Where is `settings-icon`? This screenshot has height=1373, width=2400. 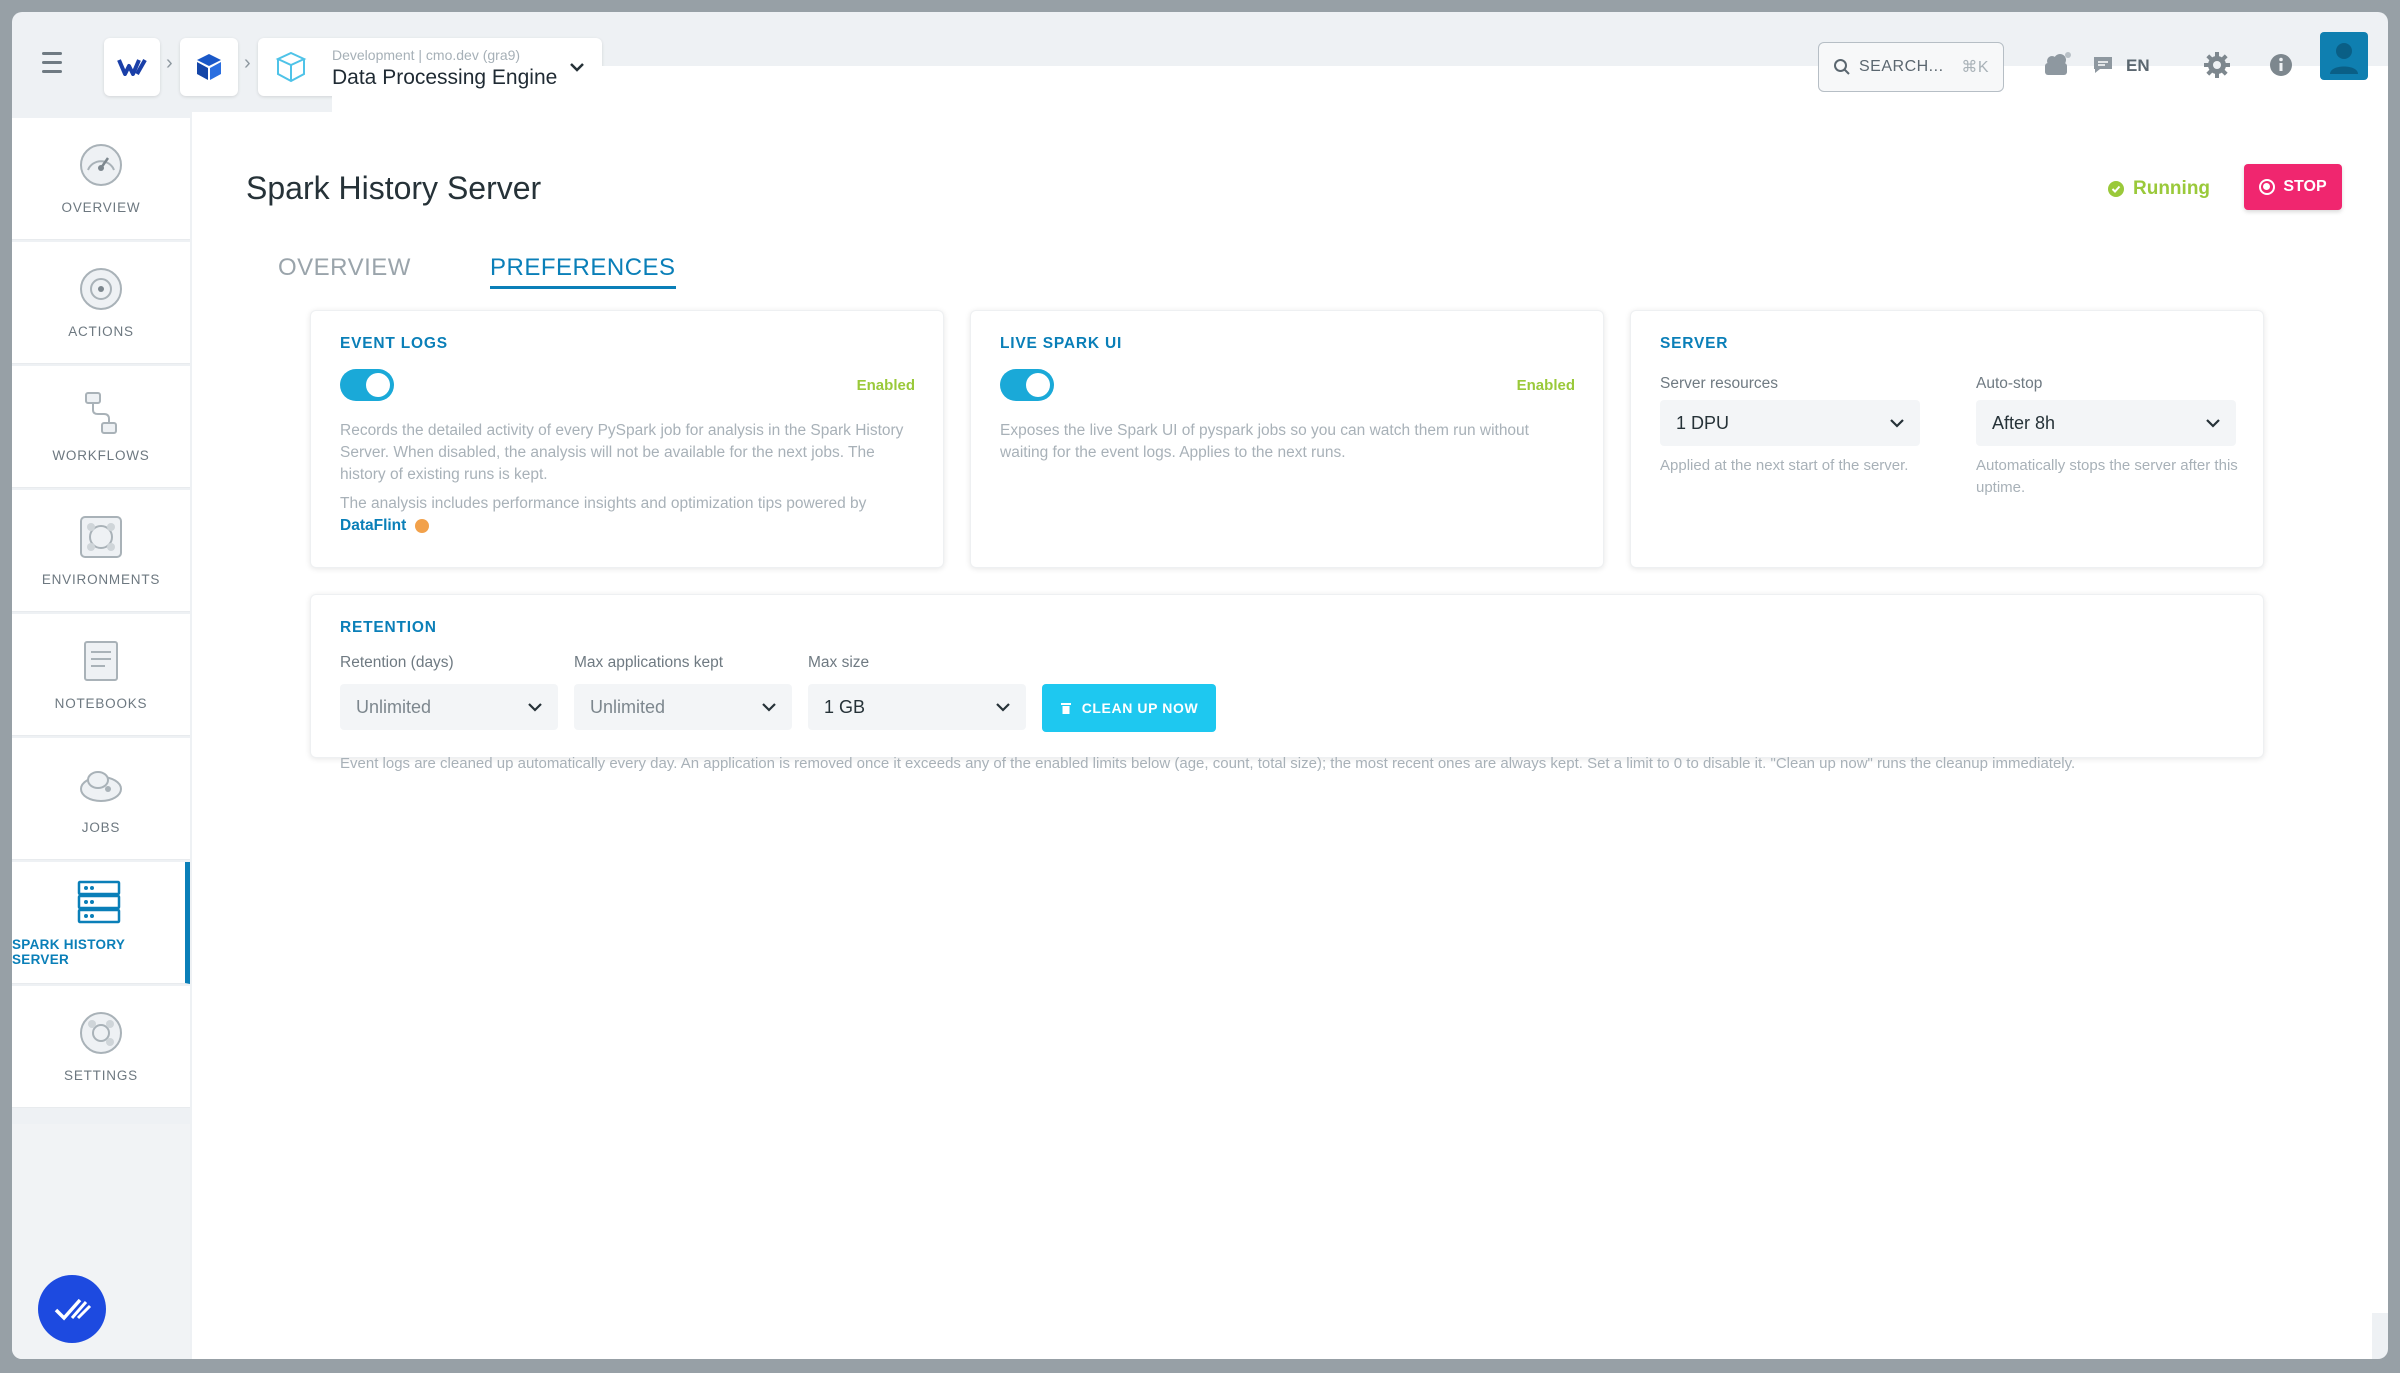
settings-icon is located at coordinates (101, 1033).